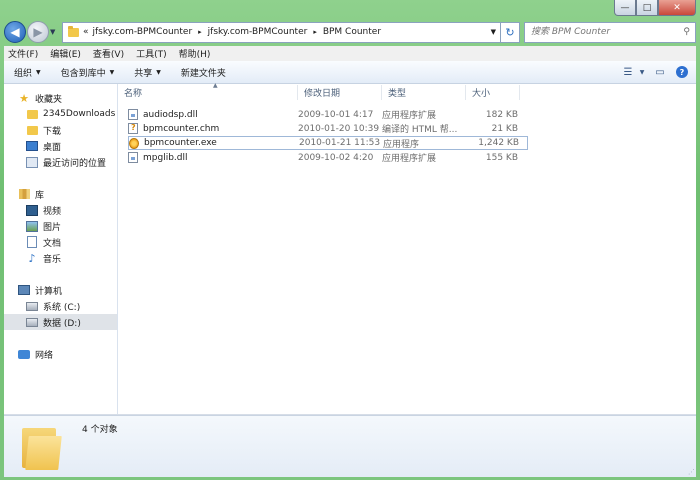 The width and height of the screenshot is (700, 480). What do you see at coordinates (350, 72) in the screenshot?
I see `command-bar: 组织 ▼ 包含到库中 ▼ 共享 ▼ 新建文件夹 ☰ ▼ ▭ ?` at bounding box center [350, 72].